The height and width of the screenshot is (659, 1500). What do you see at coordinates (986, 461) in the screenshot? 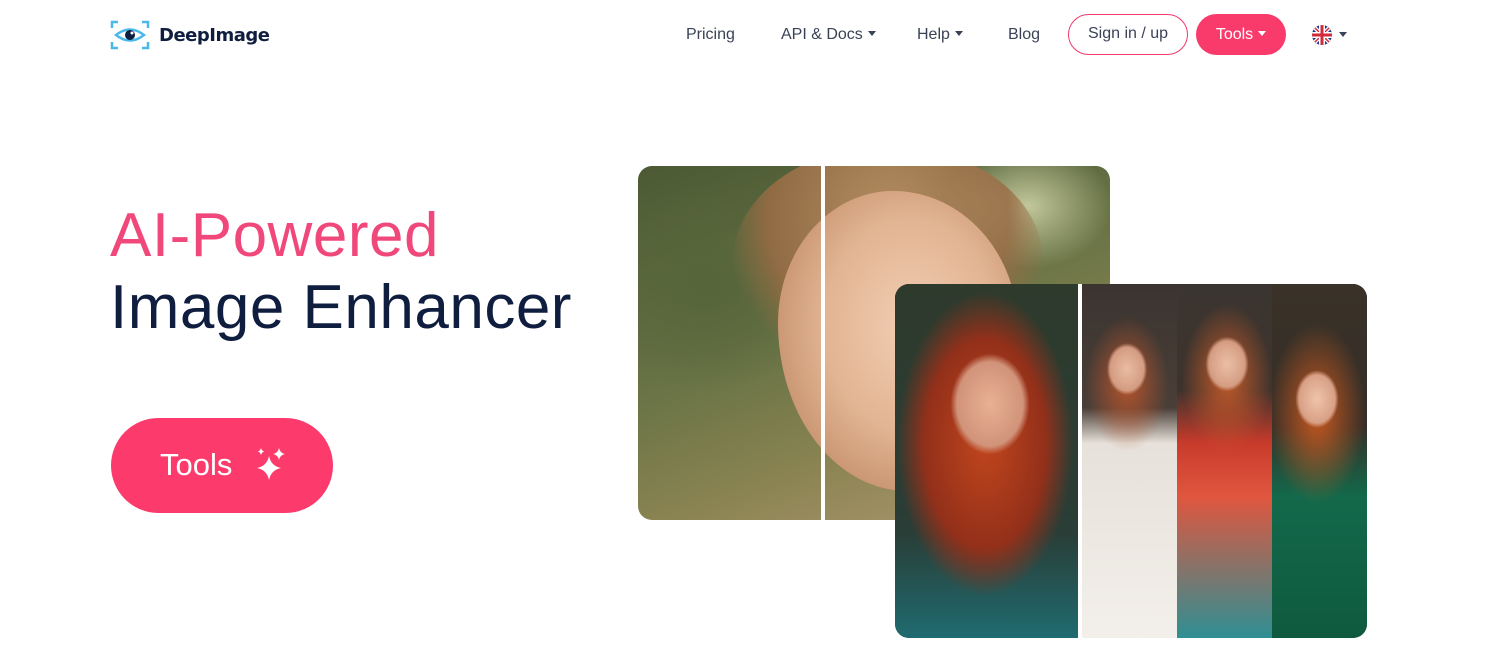
I see `redhead-portrait-before` at bounding box center [986, 461].